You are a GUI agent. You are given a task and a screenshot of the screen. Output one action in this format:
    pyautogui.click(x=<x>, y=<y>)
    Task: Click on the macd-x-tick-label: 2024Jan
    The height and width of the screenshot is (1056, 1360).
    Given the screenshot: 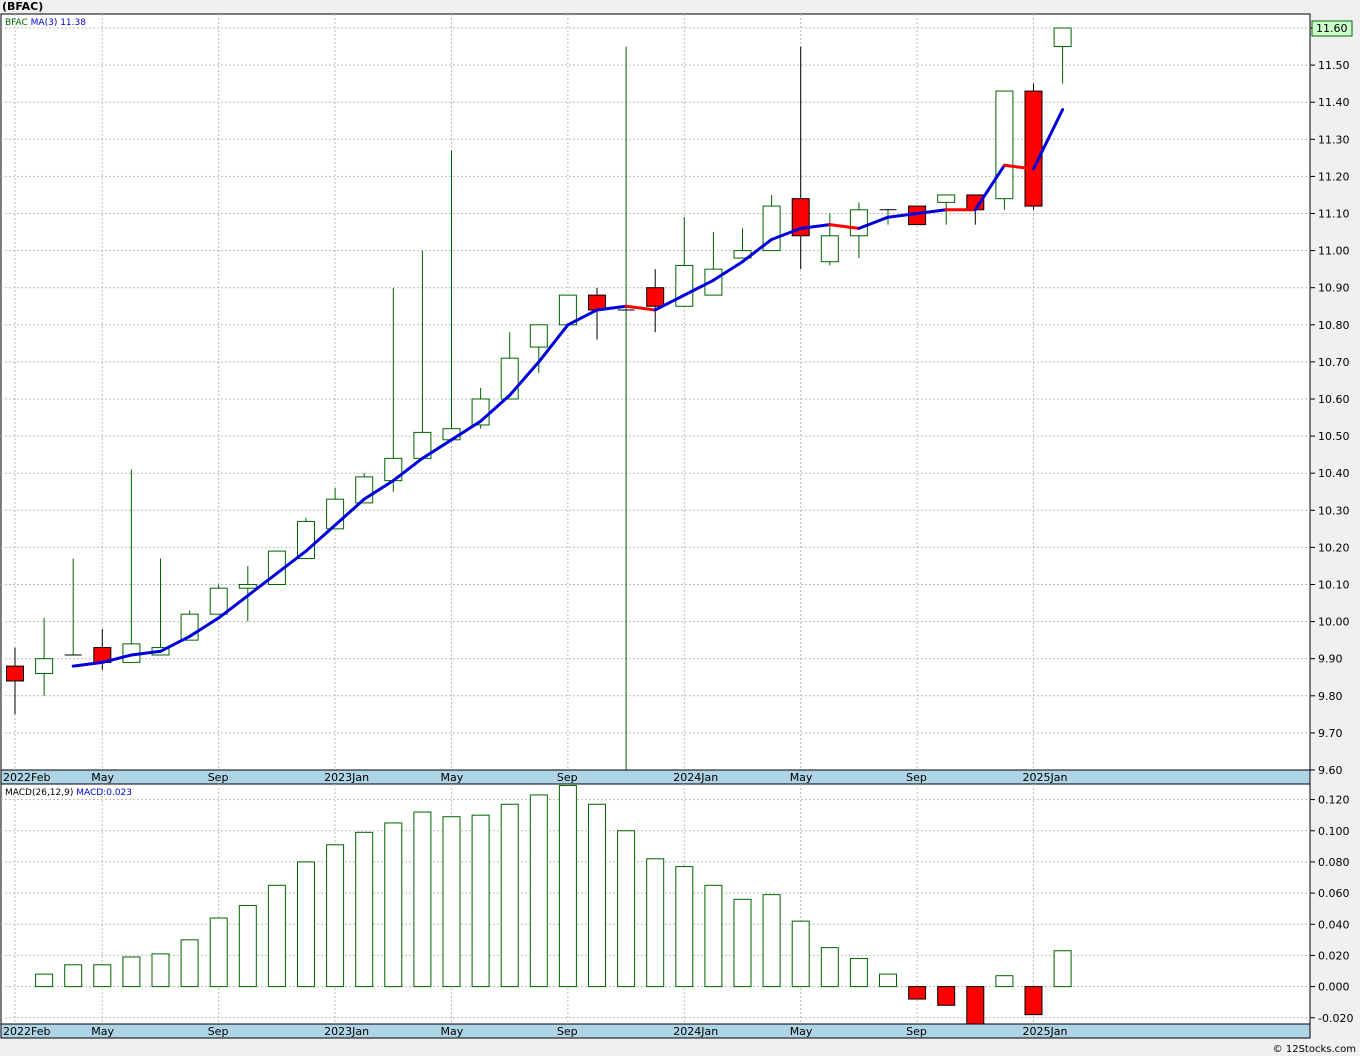 What is the action you would take?
    pyautogui.click(x=695, y=1031)
    